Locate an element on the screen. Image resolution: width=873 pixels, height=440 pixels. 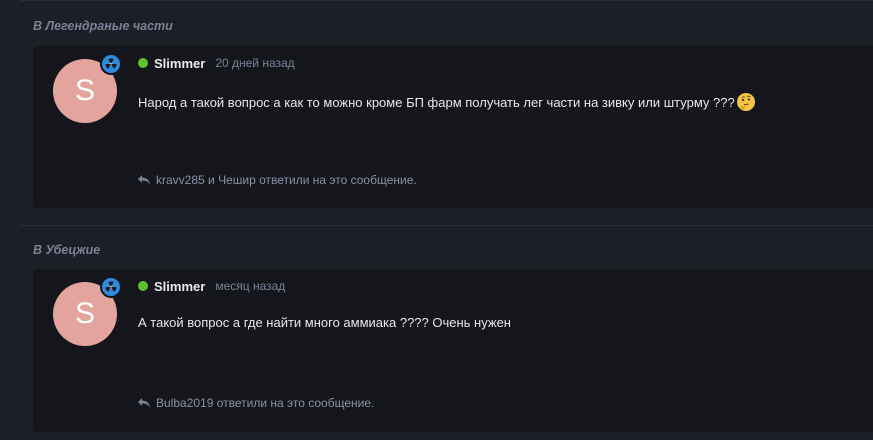
post-header: Slimmer месяц назад is located at coordinates (211, 286).